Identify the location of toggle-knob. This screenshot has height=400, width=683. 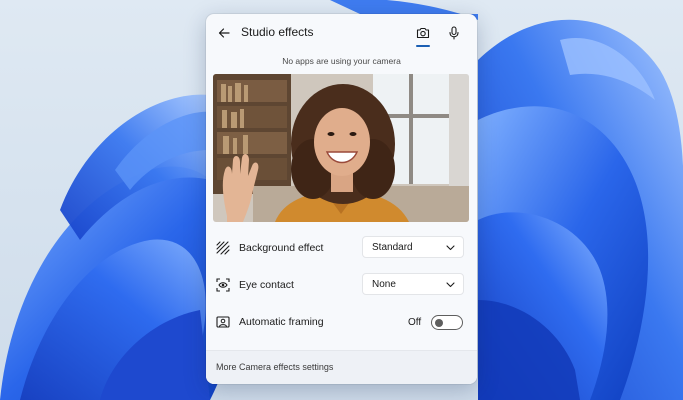
(439, 323).